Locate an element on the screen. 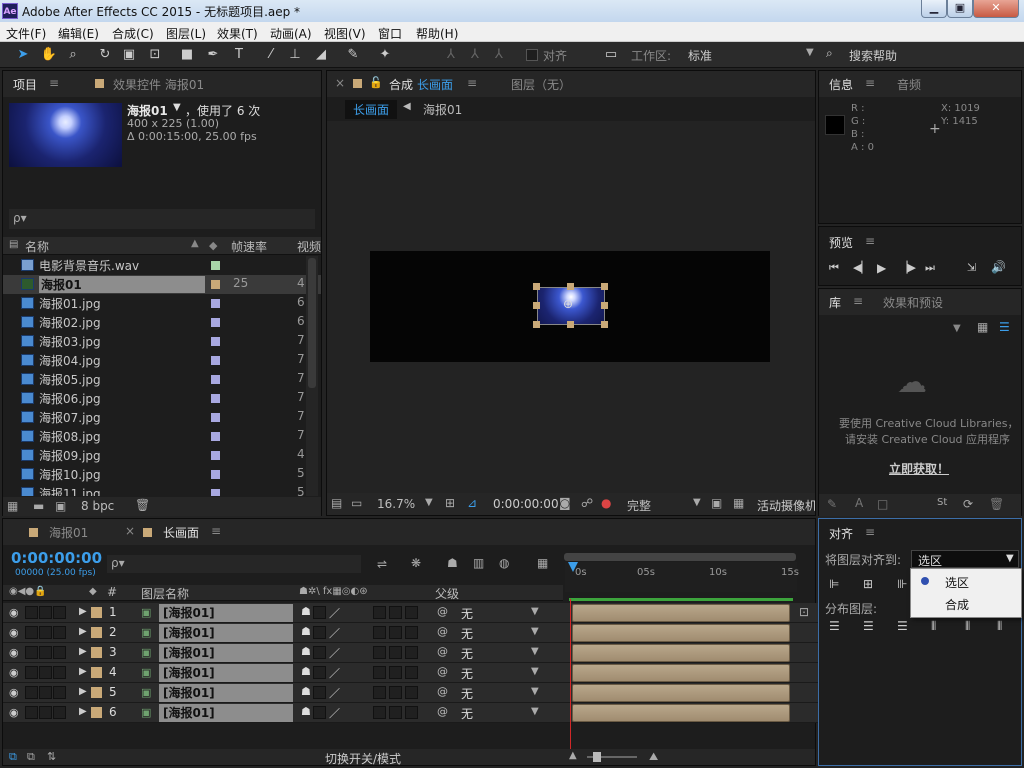 The width and height of the screenshot is (1024, 768). comp-mini-flowchart-icon: ⇌ is located at coordinates (382, 564).